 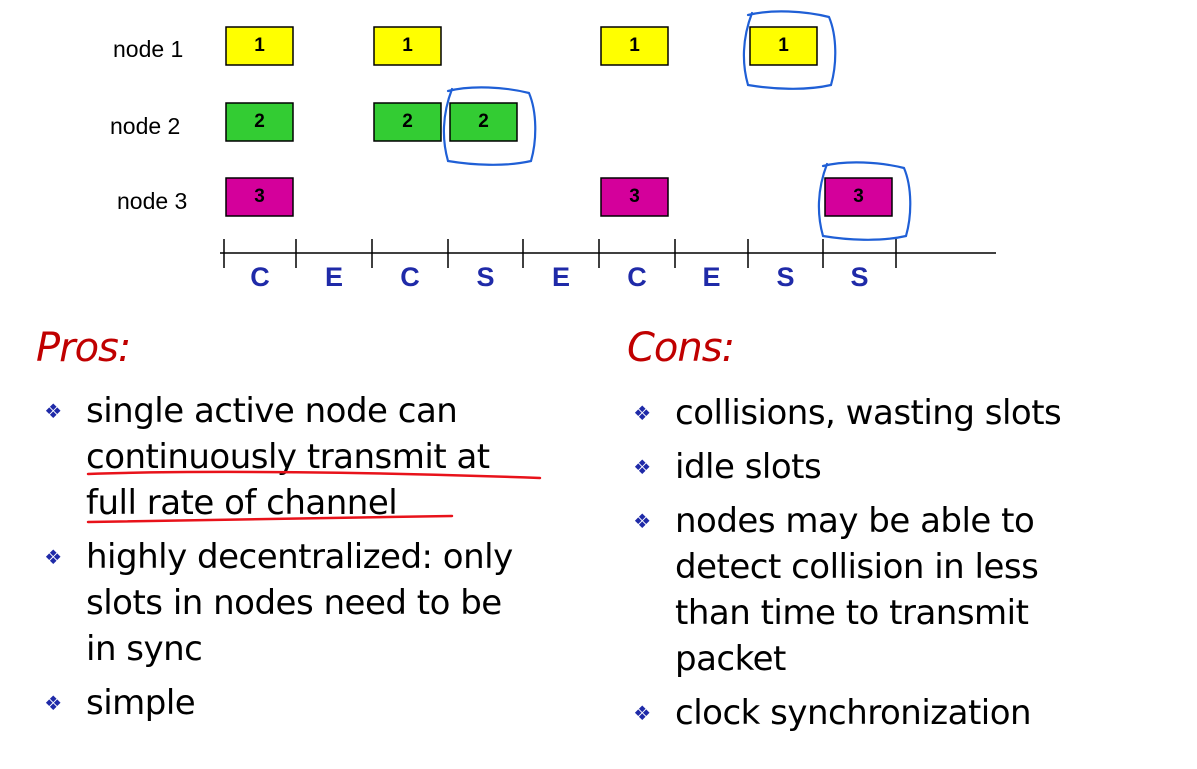 What do you see at coordinates (783, 45) in the screenshot?
I see `packet-label-node1-slot7: 1` at bounding box center [783, 45].